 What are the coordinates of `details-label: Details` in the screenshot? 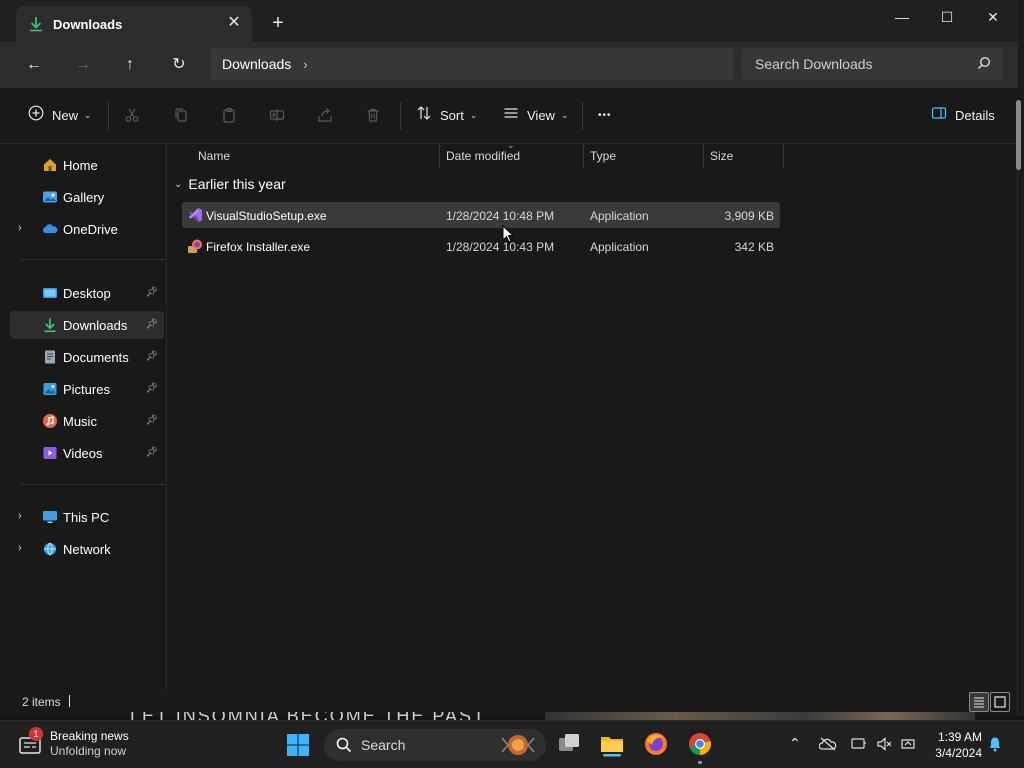 It's located at (975, 115).